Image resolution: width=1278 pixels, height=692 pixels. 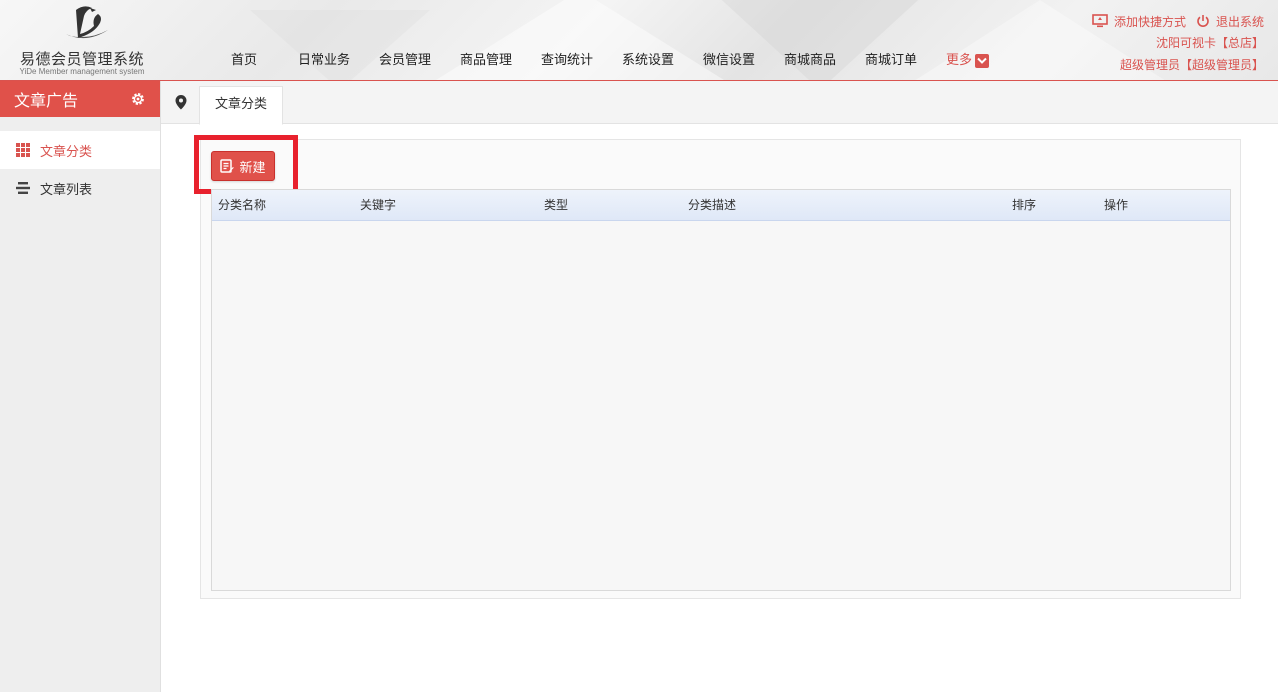 I want to click on list-icon, so click(x=23, y=188).